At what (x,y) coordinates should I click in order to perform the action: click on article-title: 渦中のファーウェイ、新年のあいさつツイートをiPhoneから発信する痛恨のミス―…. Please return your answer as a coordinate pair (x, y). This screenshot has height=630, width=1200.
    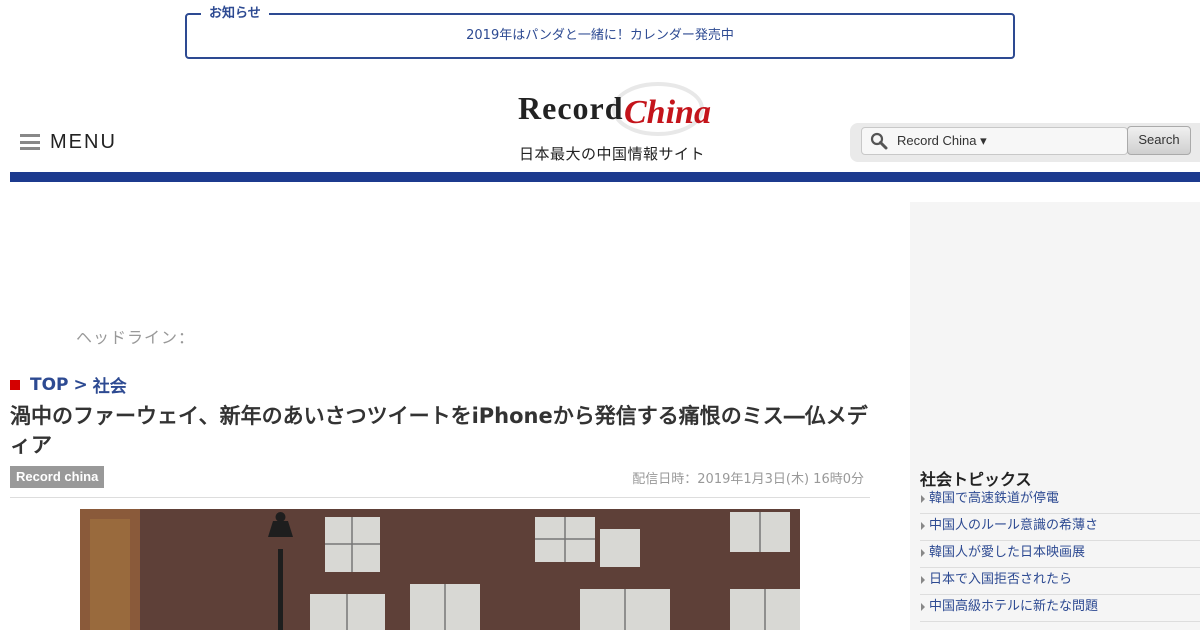
    Looking at the image, I should click on (439, 430).